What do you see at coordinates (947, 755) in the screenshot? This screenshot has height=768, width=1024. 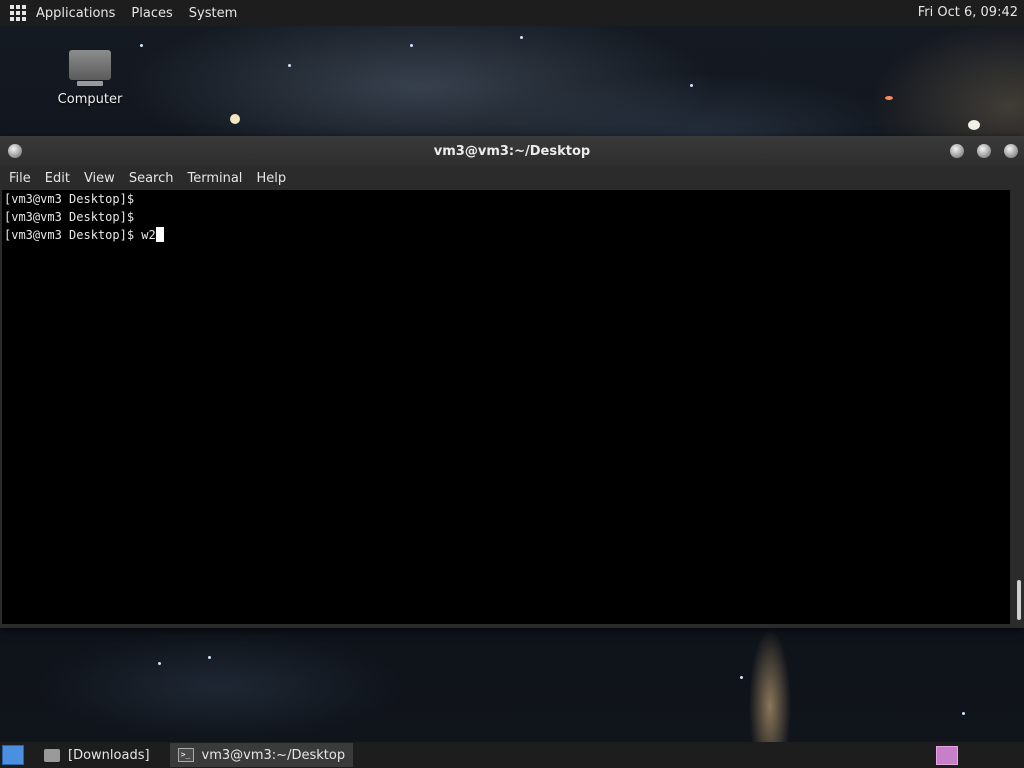 I see `workspace-switcher` at bounding box center [947, 755].